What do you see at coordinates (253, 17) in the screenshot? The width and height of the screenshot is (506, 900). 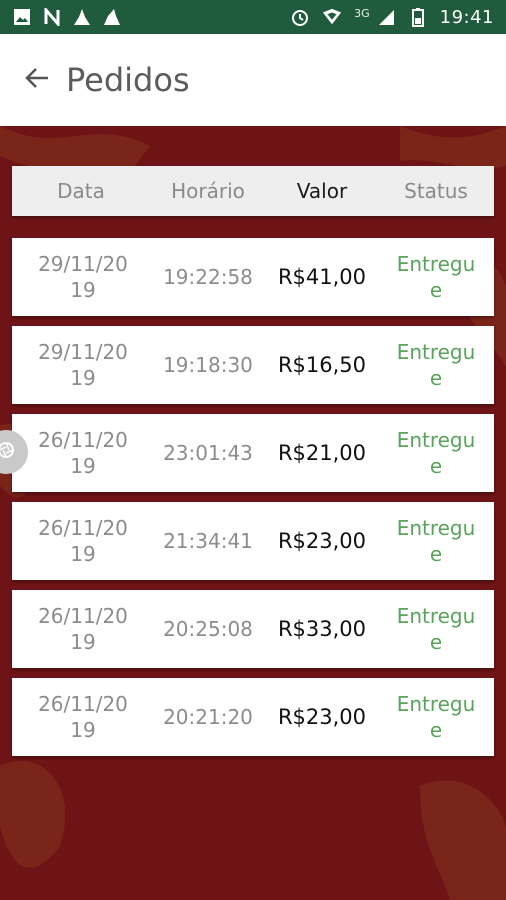 I see `status-bar: 3G 19:41` at bounding box center [253, 17].